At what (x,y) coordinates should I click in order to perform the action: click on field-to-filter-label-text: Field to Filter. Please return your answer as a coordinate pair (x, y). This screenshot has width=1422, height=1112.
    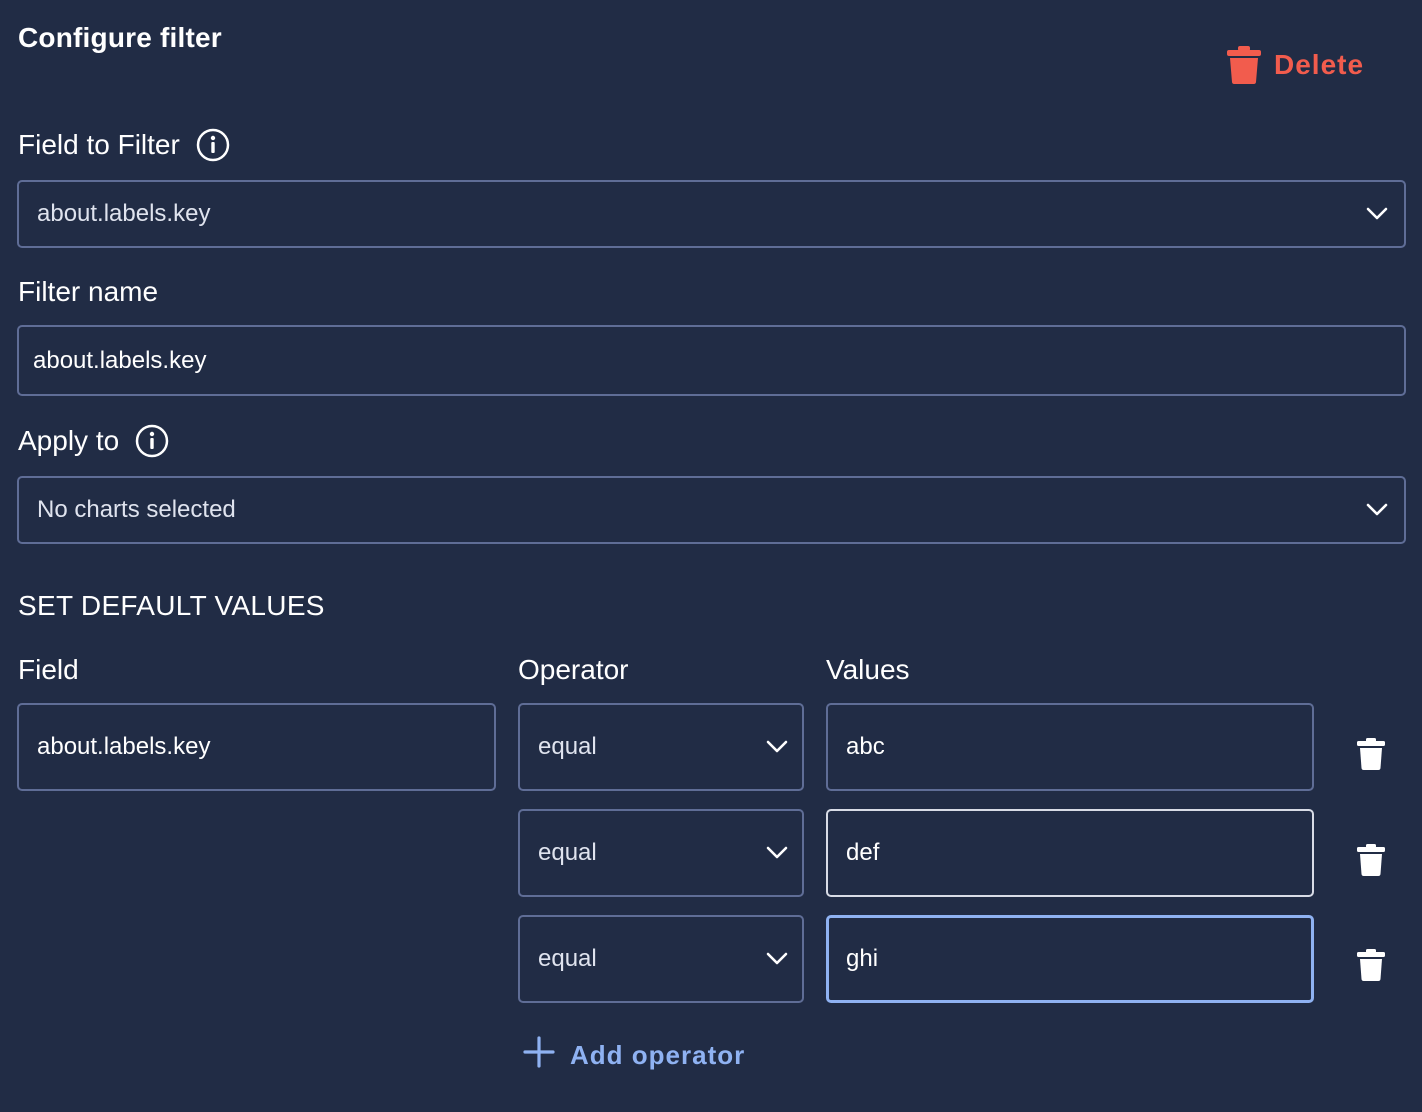
    Looking at the image, I should click on (99, 144).